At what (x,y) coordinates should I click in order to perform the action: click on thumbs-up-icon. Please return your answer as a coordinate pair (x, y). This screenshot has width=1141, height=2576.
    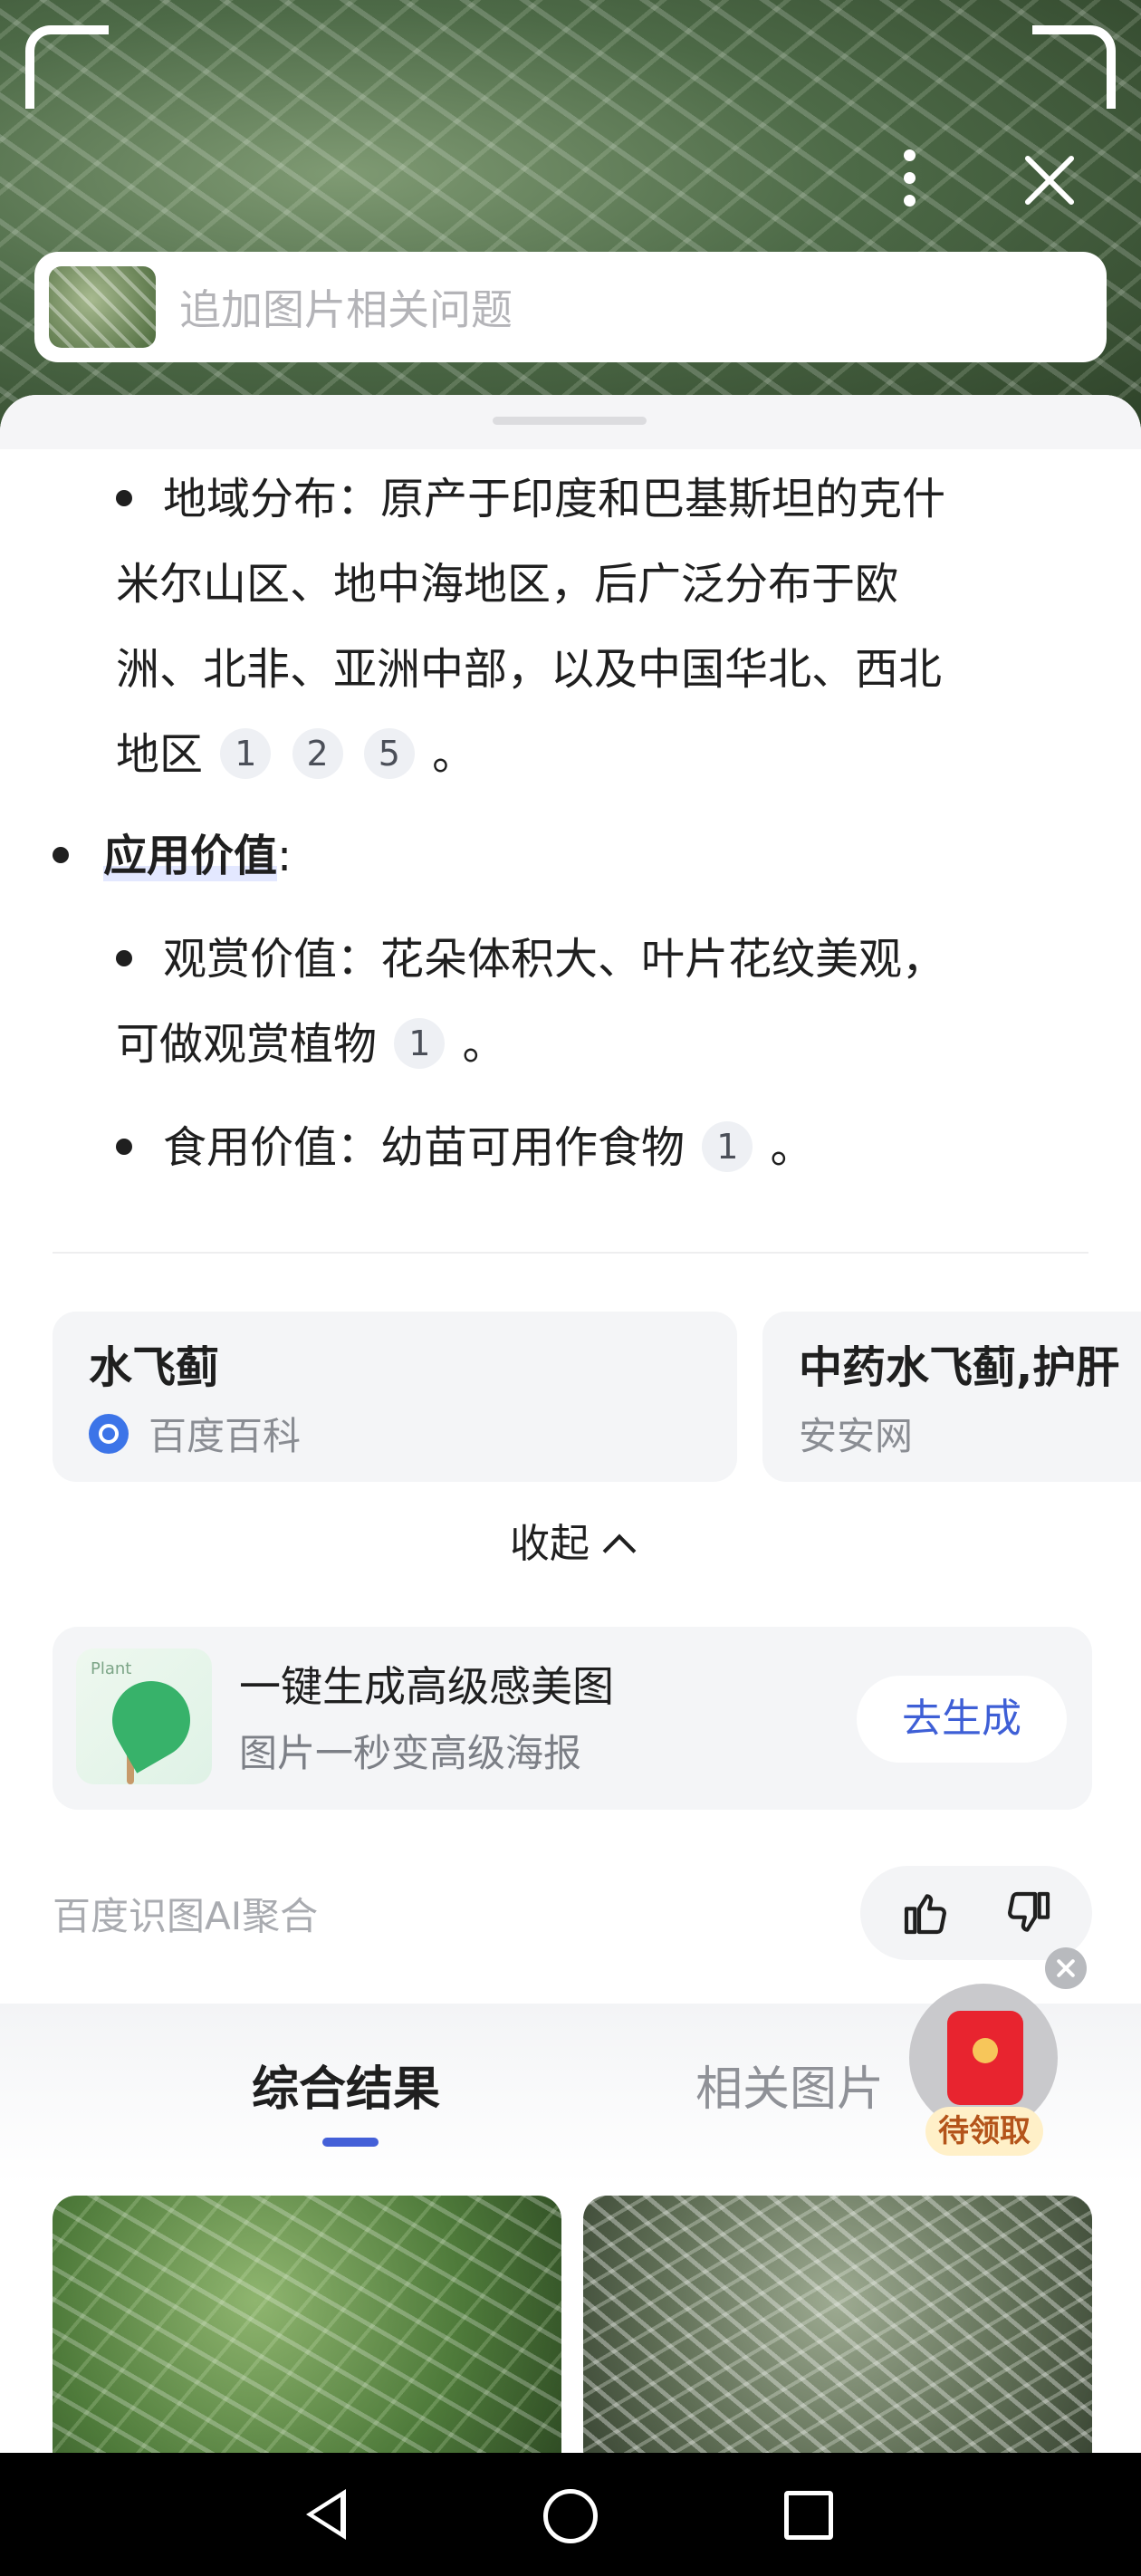
    Looking at the image, I should click on (925, 1913).